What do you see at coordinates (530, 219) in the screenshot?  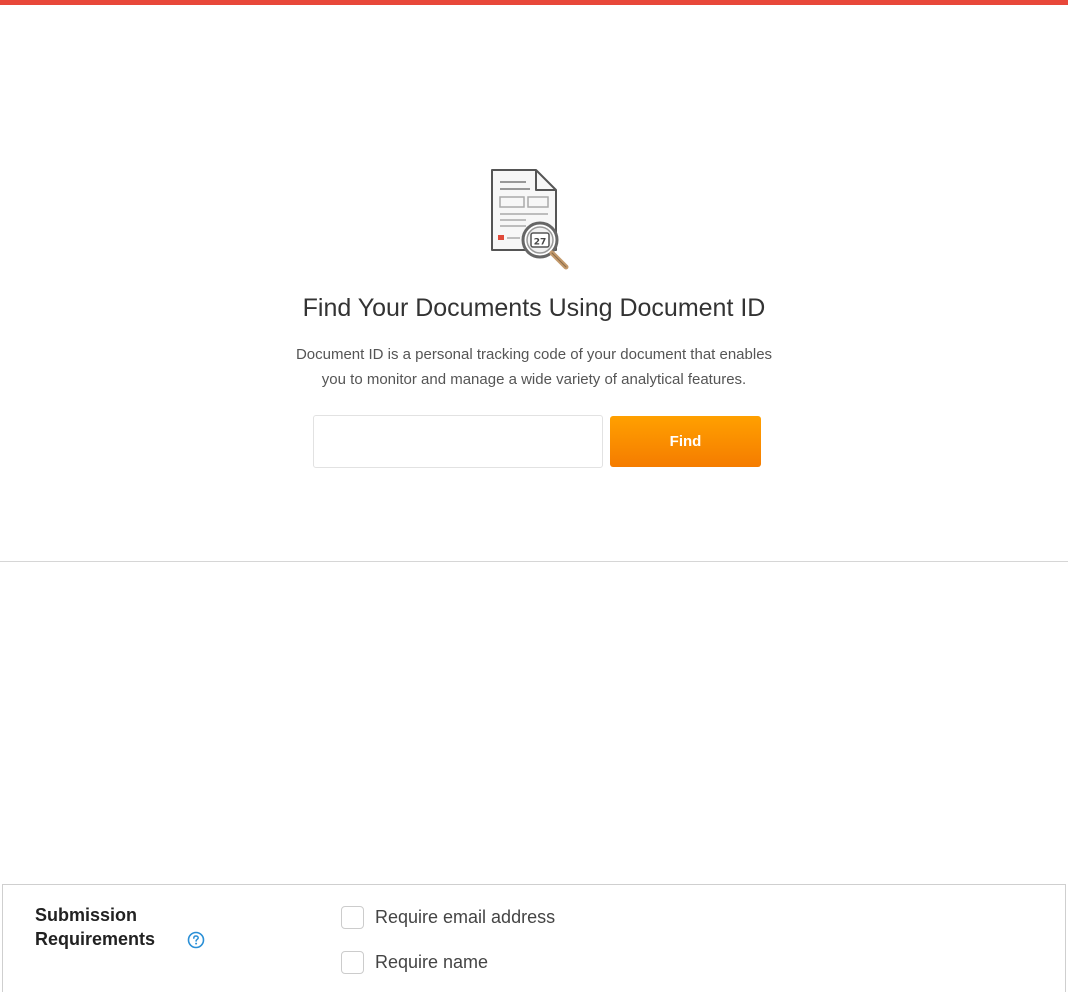 I see `document-magnifier-icon: 27` at bounding box center [530, 219].